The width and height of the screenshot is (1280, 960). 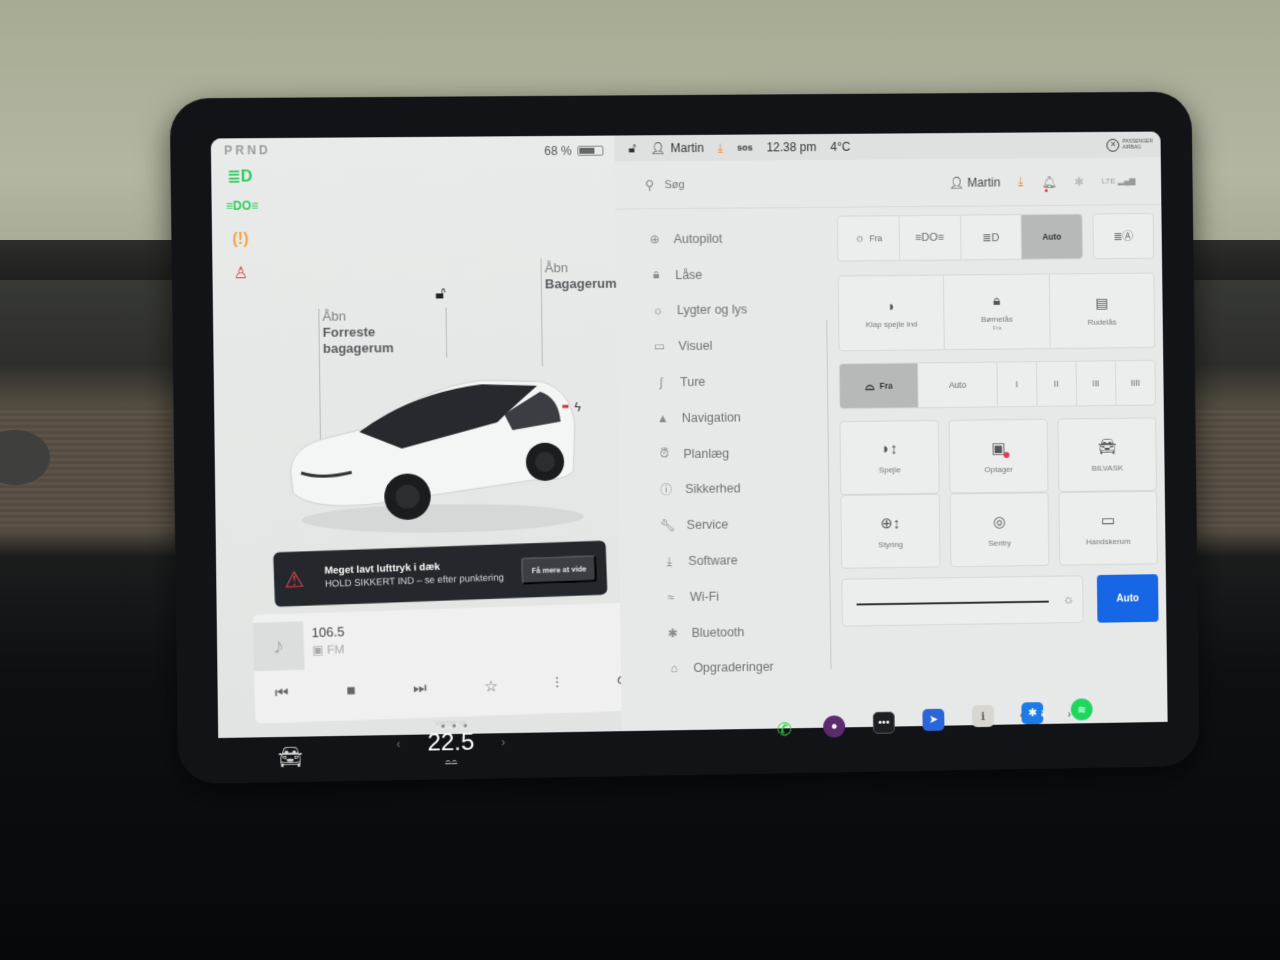 What do you see at coordinates (450, 723) in the screenshot?
I see `climate-status: Varmer op` at bounding box center [450, 723].